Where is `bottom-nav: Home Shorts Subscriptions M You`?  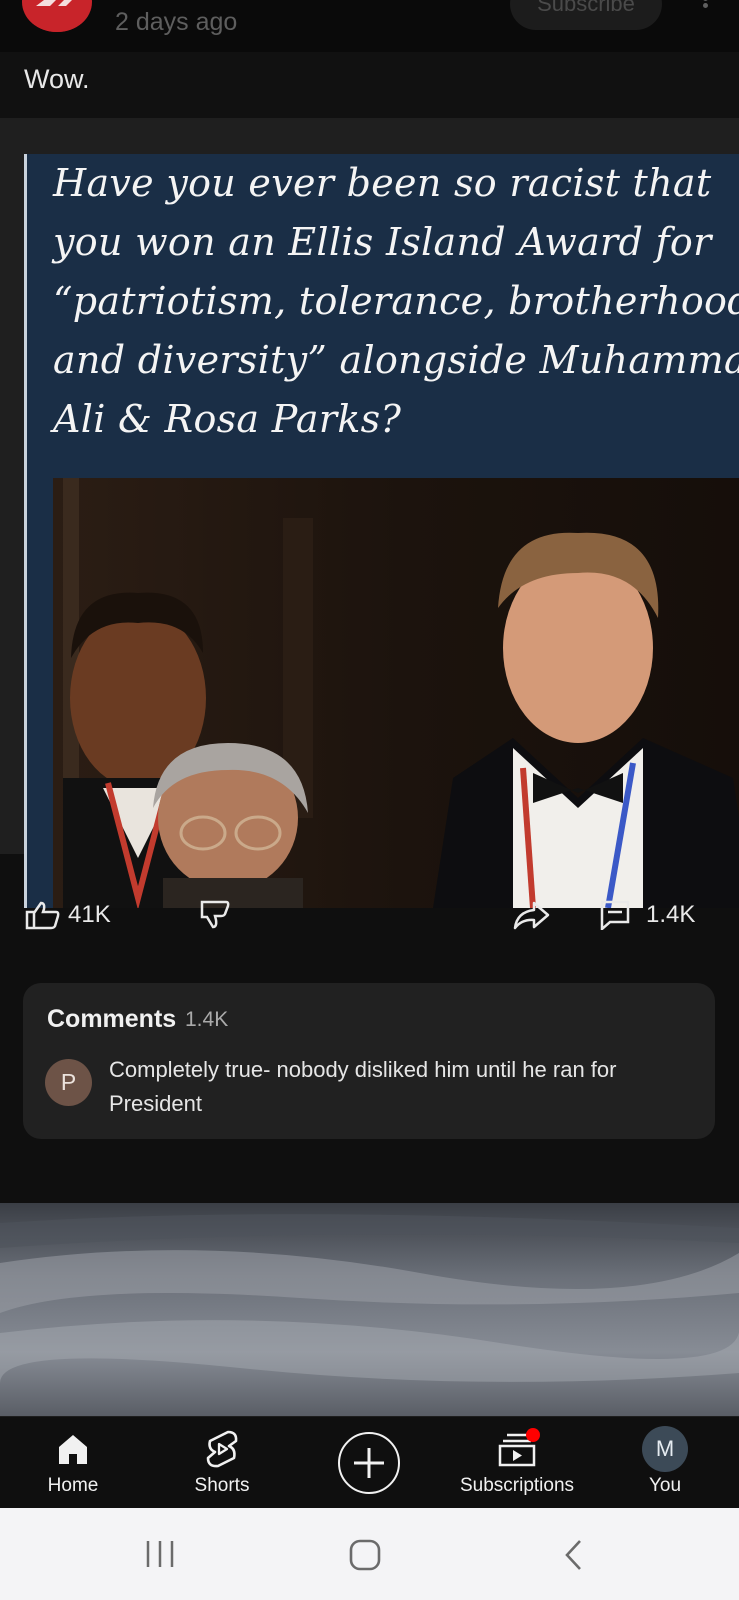 bottom-nav: Home Shorts Subscriptions M You is located at coordinates (369, 1462).